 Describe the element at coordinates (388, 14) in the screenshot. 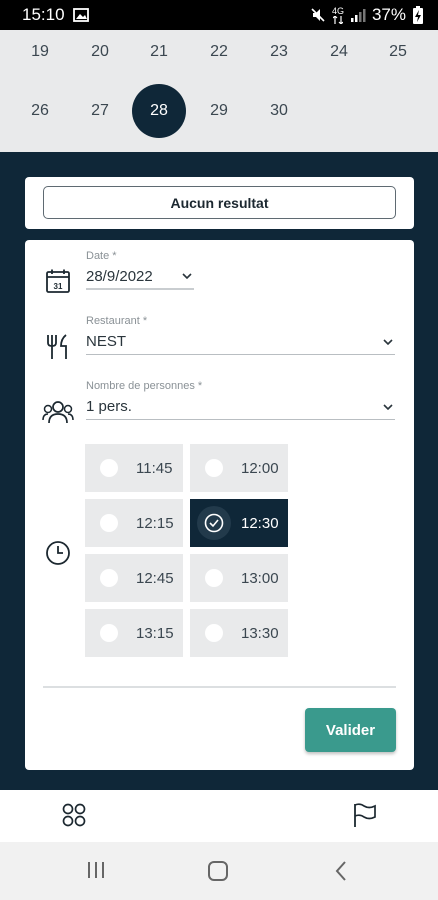

I see `battery-percent: 37%` at that location.